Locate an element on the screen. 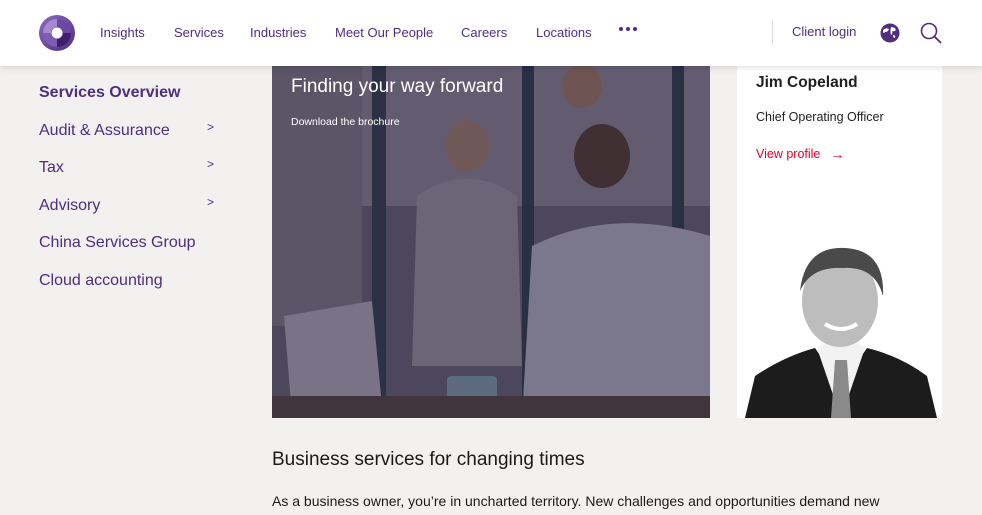  more-dots-icon is located at coordinates (628, 29).